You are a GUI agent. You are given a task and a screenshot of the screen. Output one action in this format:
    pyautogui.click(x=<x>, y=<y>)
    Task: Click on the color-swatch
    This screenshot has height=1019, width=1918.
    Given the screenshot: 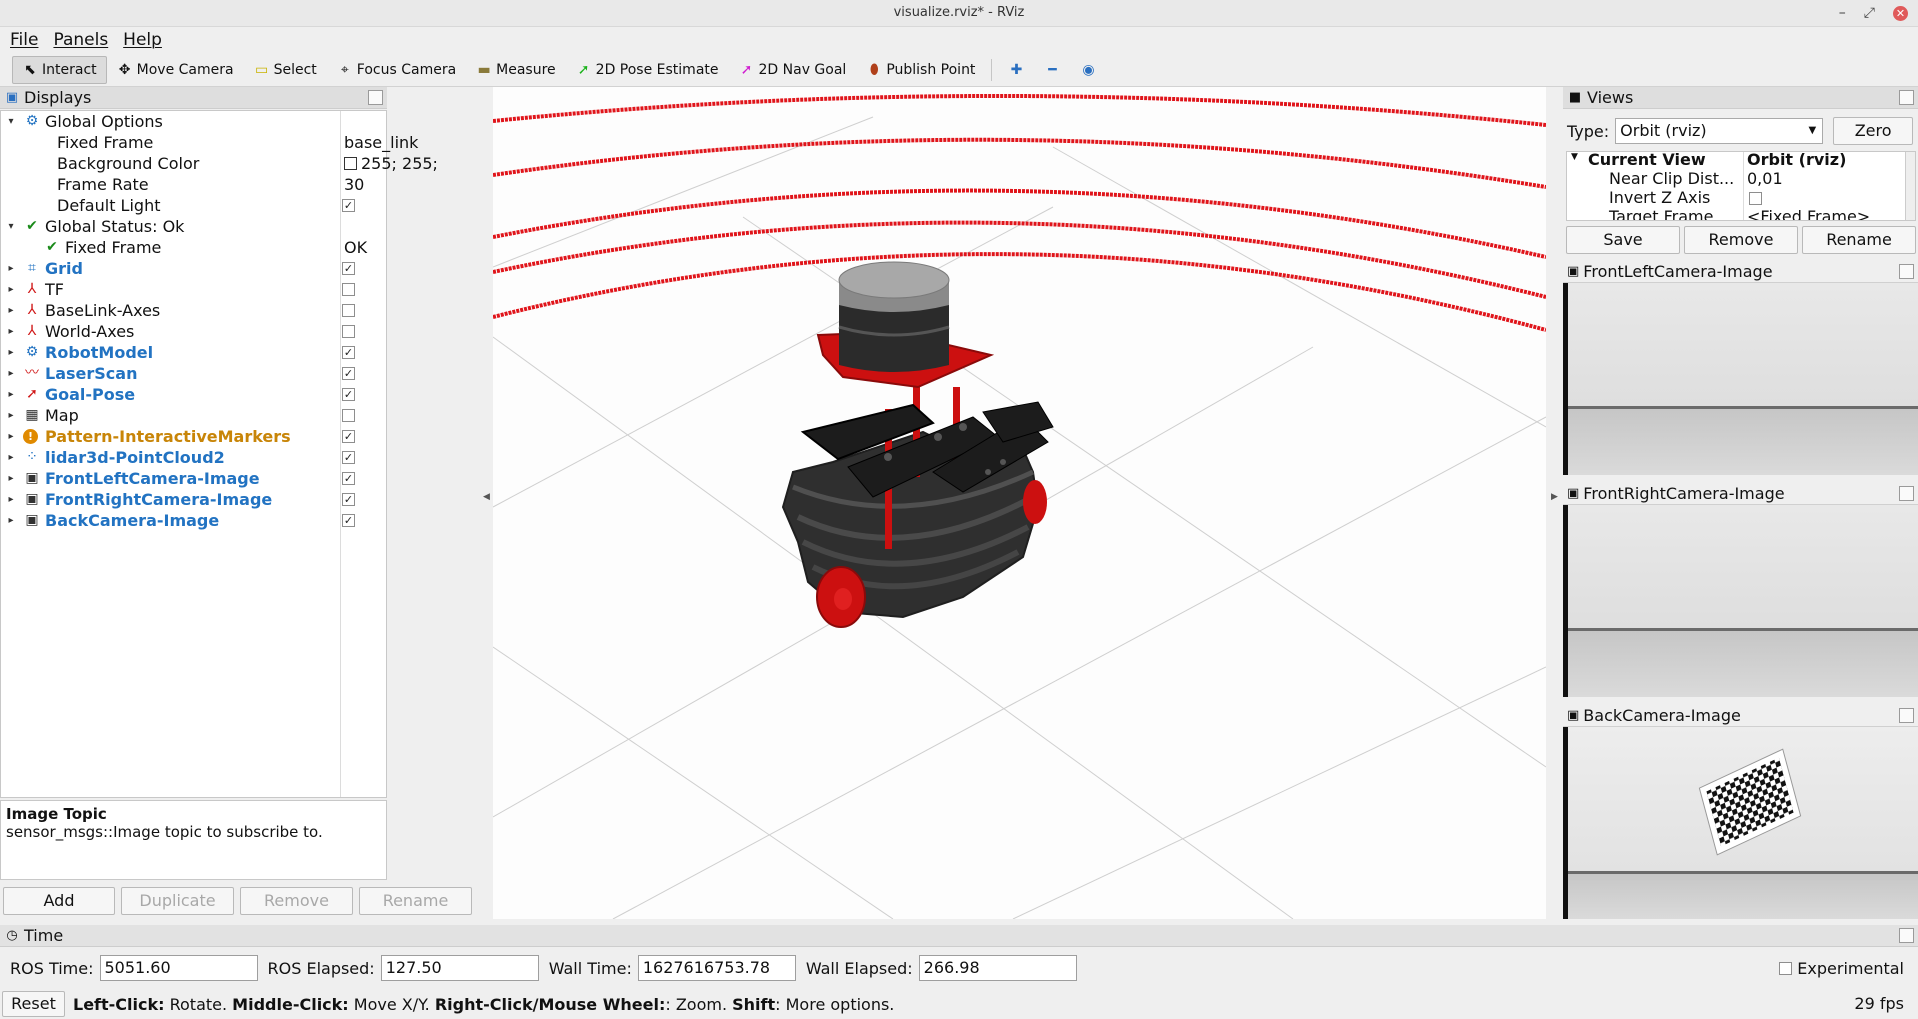 What is the action you would take?
    pyautogui.click(x=350, y=163)
    